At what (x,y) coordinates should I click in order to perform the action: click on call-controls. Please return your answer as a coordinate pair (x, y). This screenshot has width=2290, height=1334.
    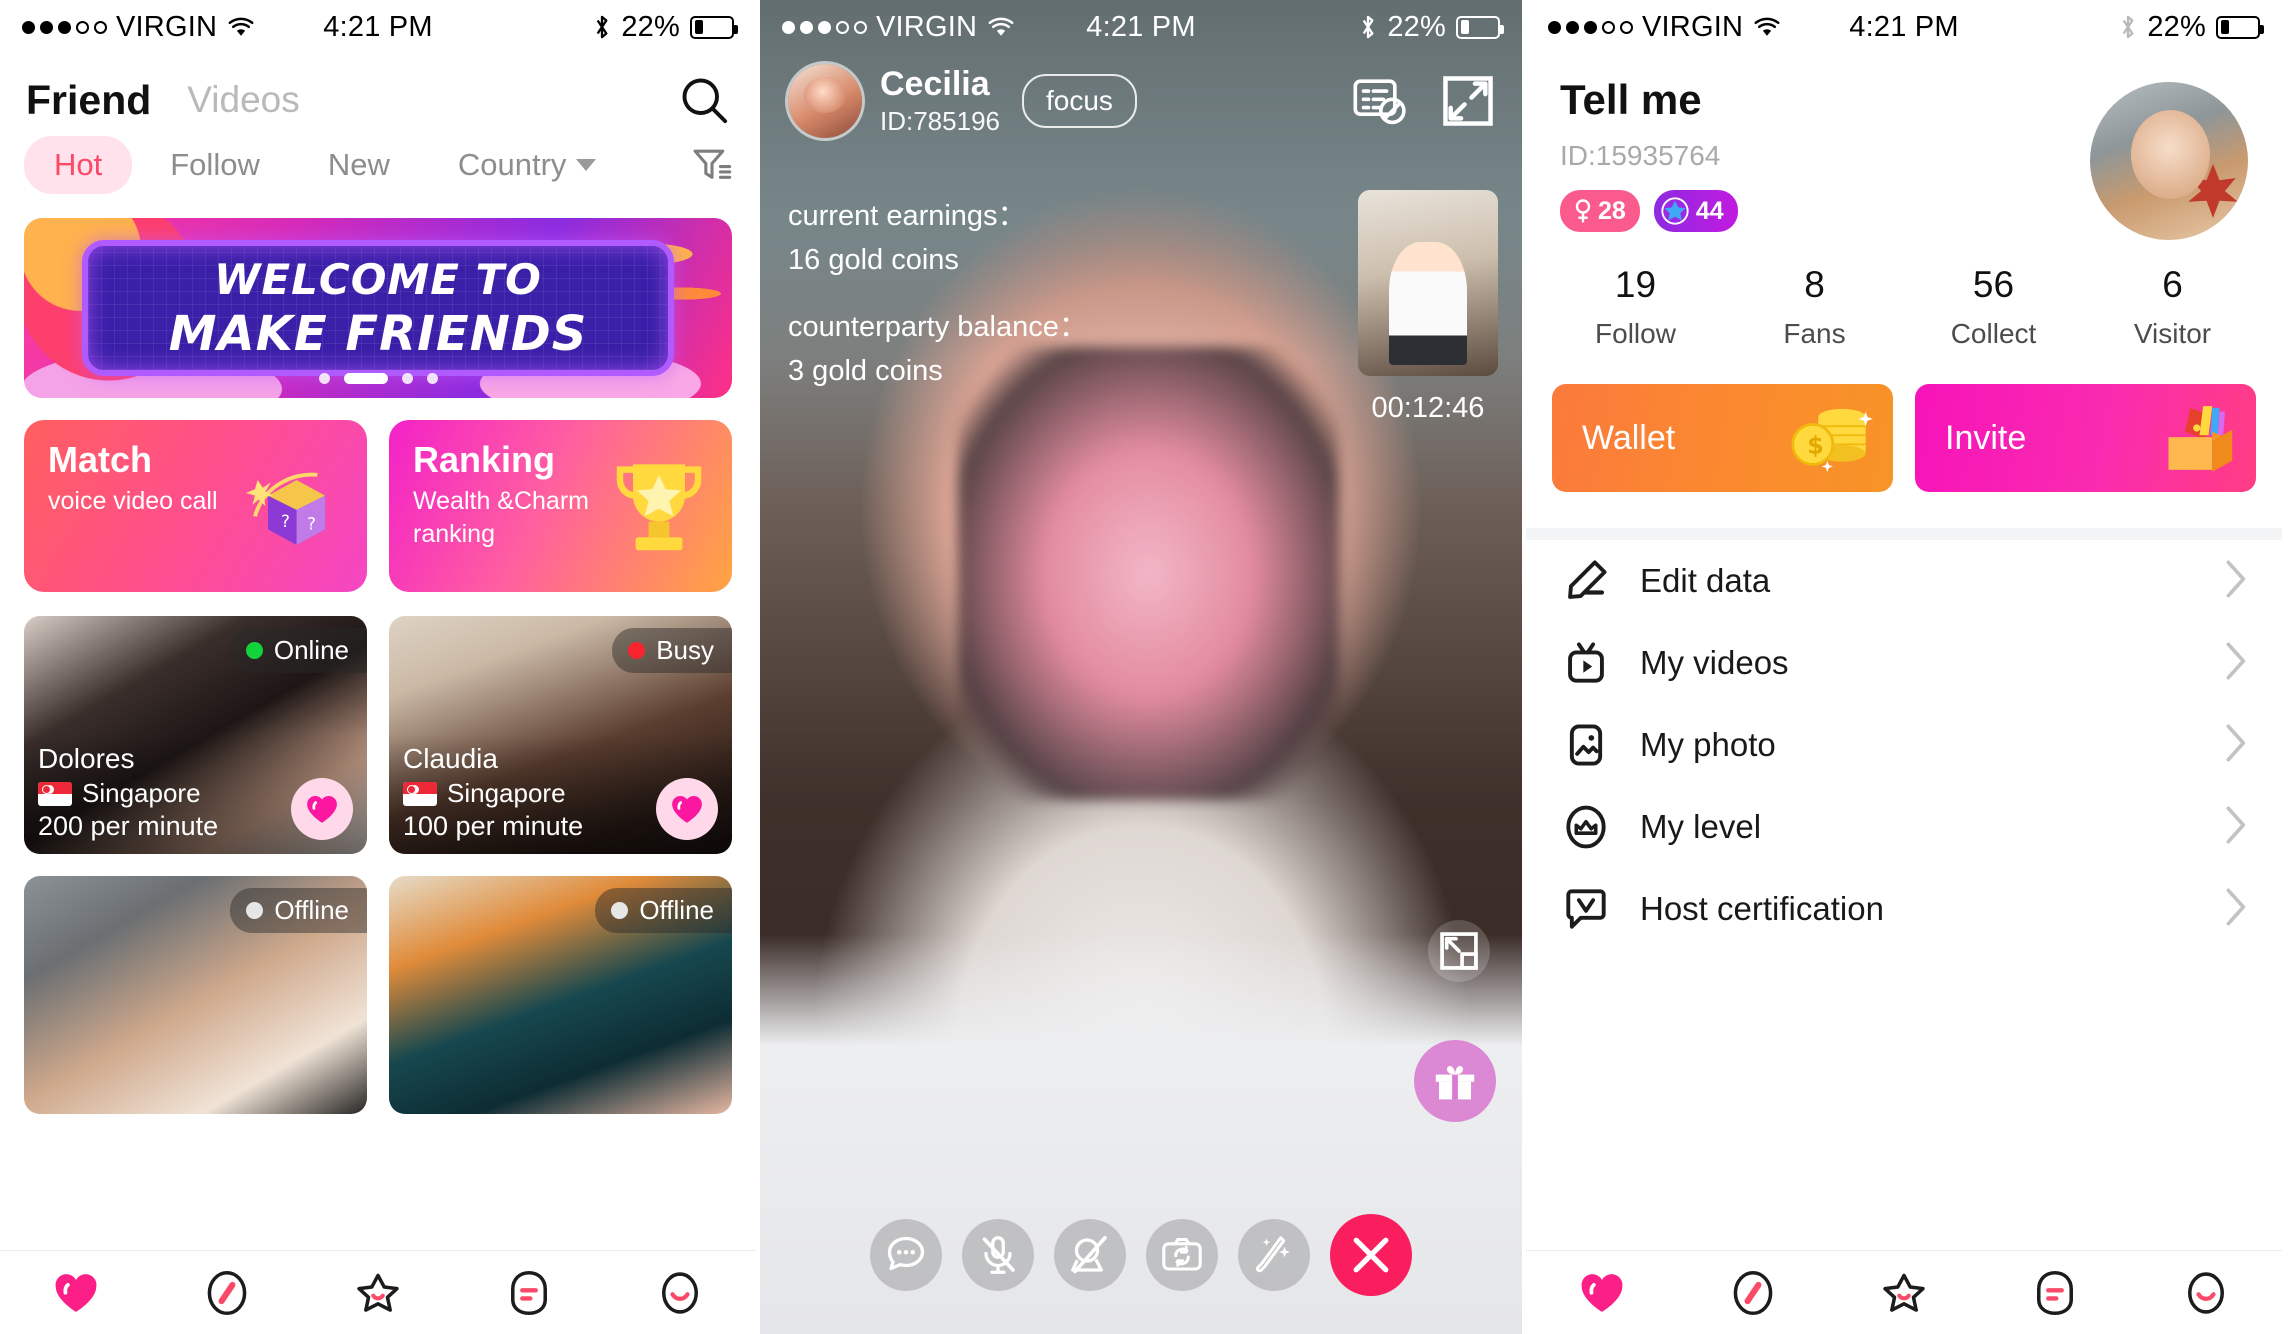
    Looking at the image, I should click on (1141, 1255).